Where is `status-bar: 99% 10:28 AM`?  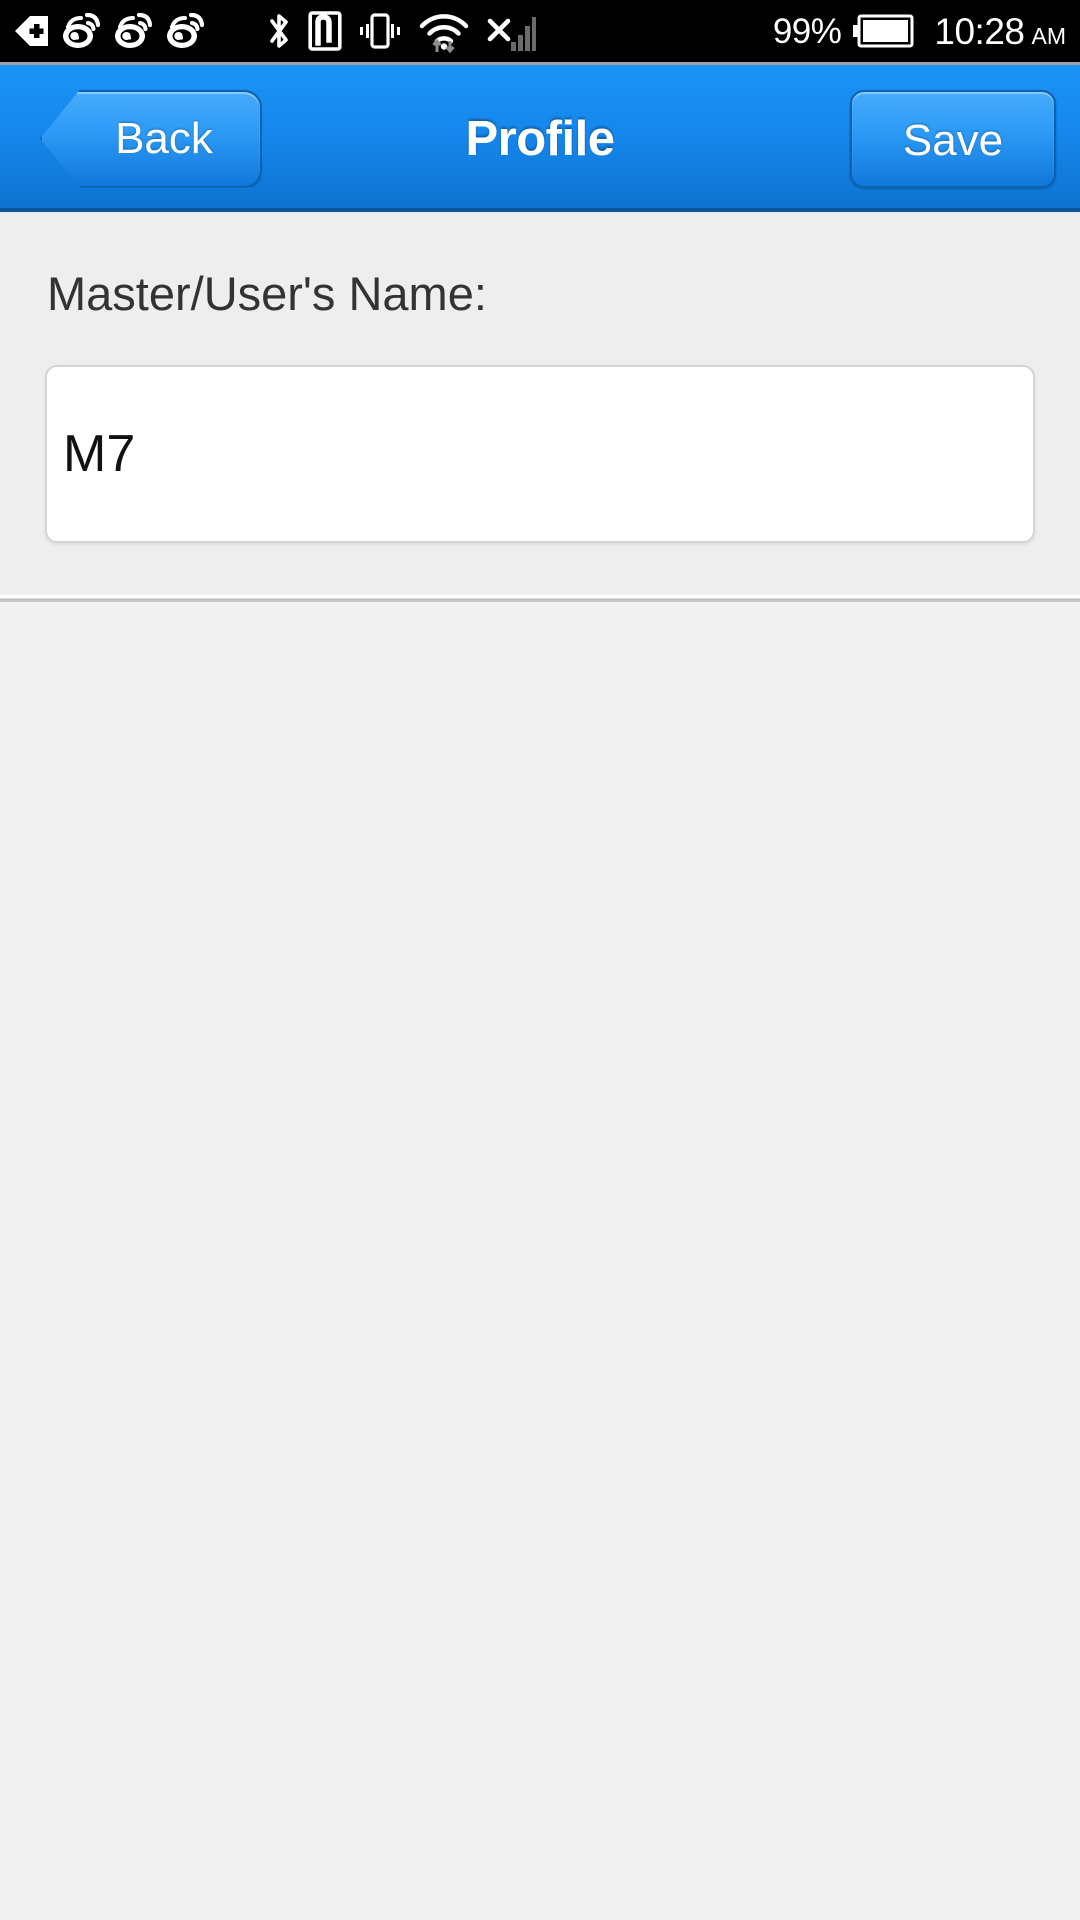 status-bar: 99% 10:28 AM is located at coordinates (540, 31).